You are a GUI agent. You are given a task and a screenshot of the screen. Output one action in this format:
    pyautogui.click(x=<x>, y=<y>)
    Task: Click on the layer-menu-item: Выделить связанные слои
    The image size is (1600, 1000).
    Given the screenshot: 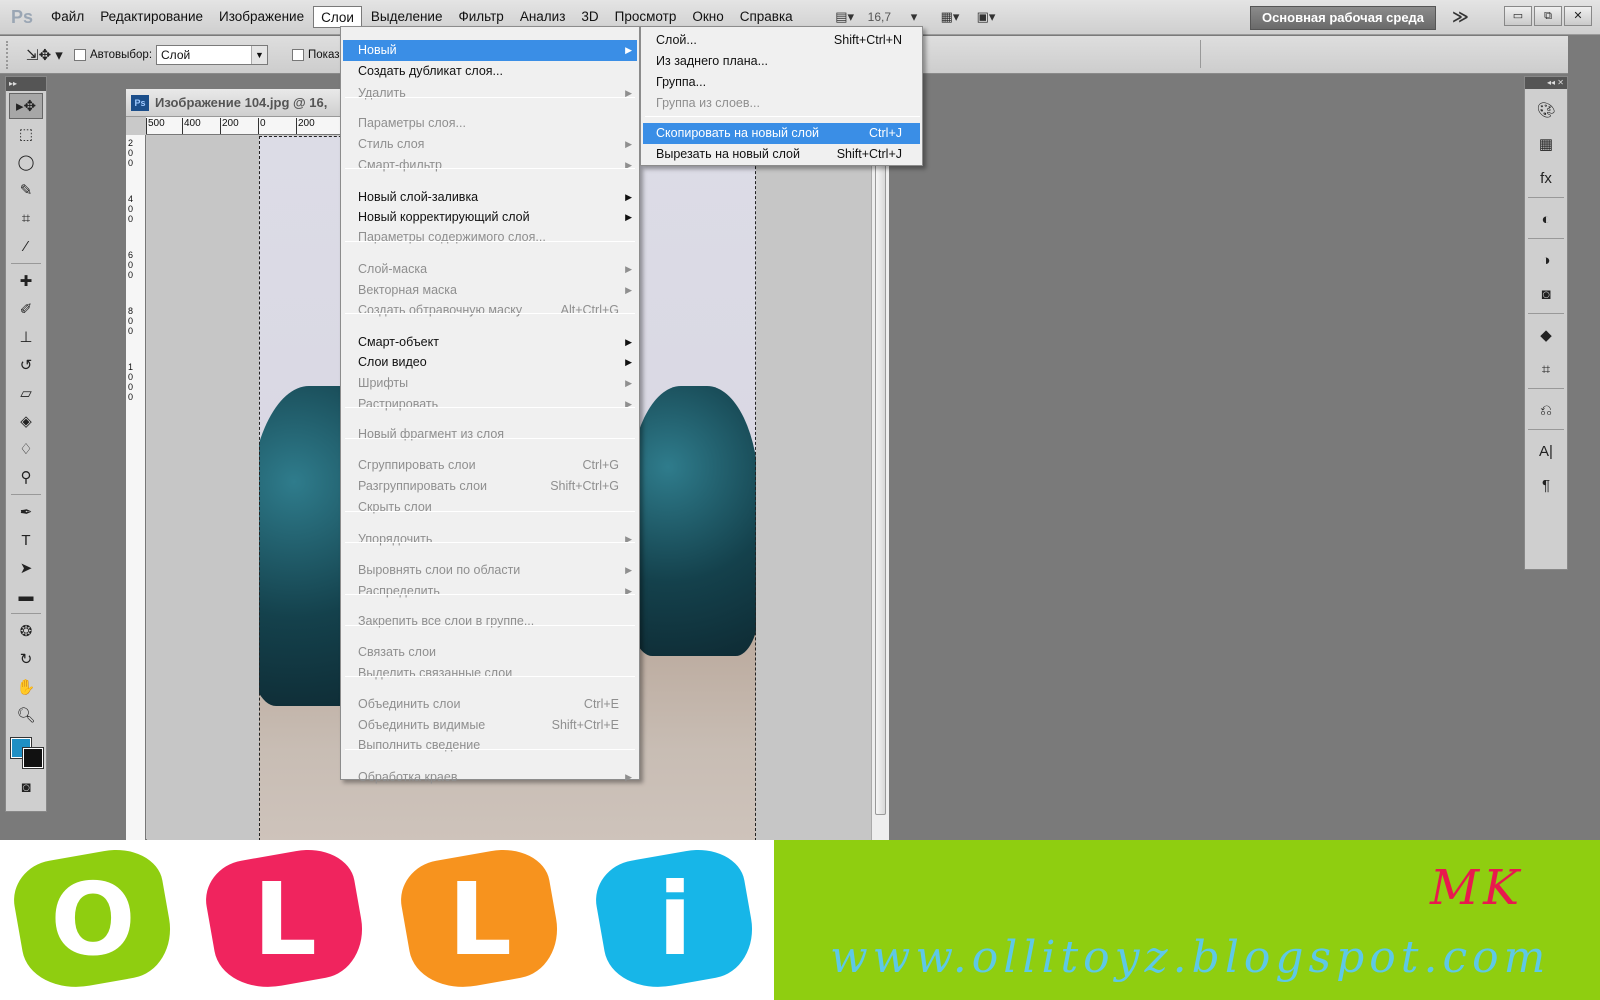 What is the action you would take?
    pyautogui.click(x=490, y=673)
    